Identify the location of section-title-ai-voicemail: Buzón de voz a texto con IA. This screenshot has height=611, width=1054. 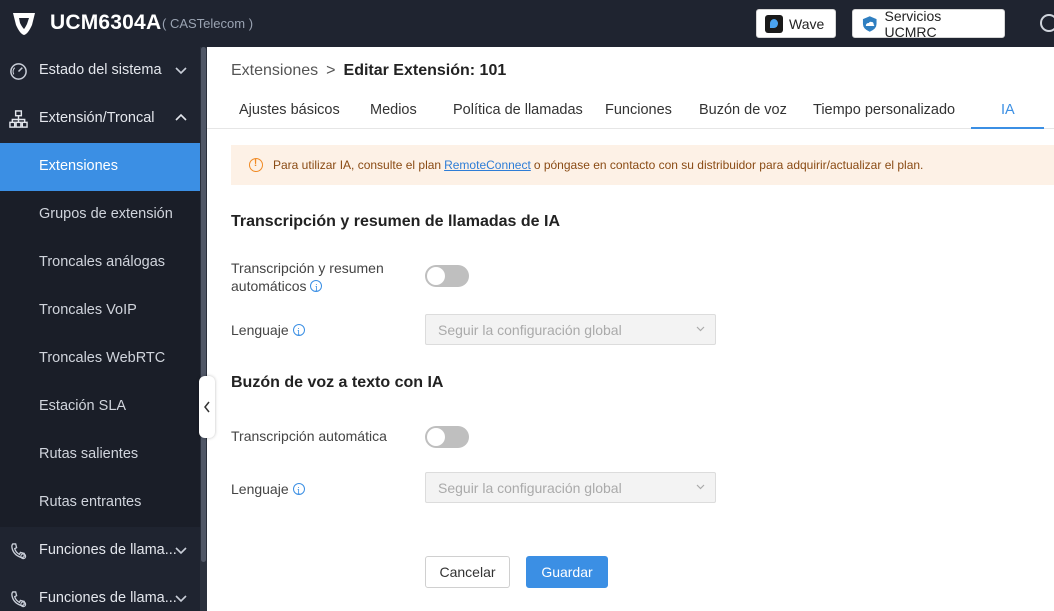
(337, 382).